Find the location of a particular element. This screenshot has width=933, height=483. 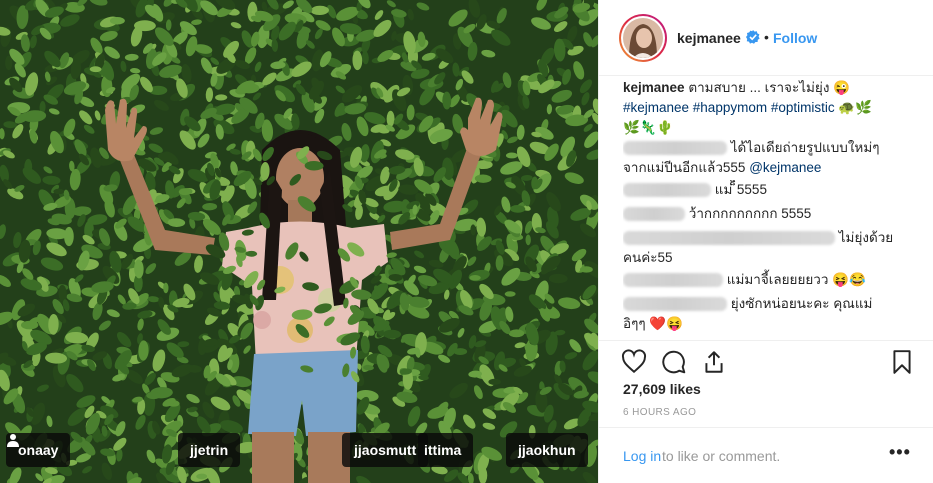

comment-text: อิๆๆ ❤️😝 is located at coordinates (653, 323).